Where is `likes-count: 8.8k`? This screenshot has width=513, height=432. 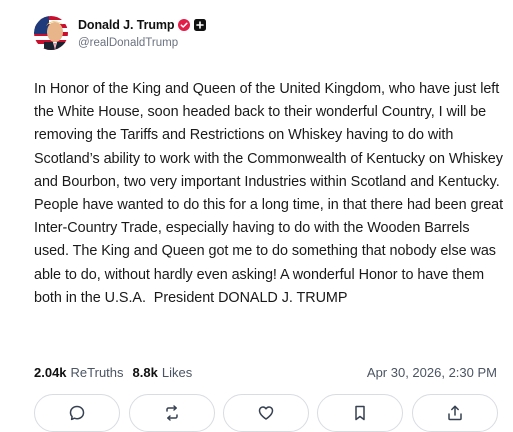
likes-count: 8.8k is located at coordinates (145, 372).